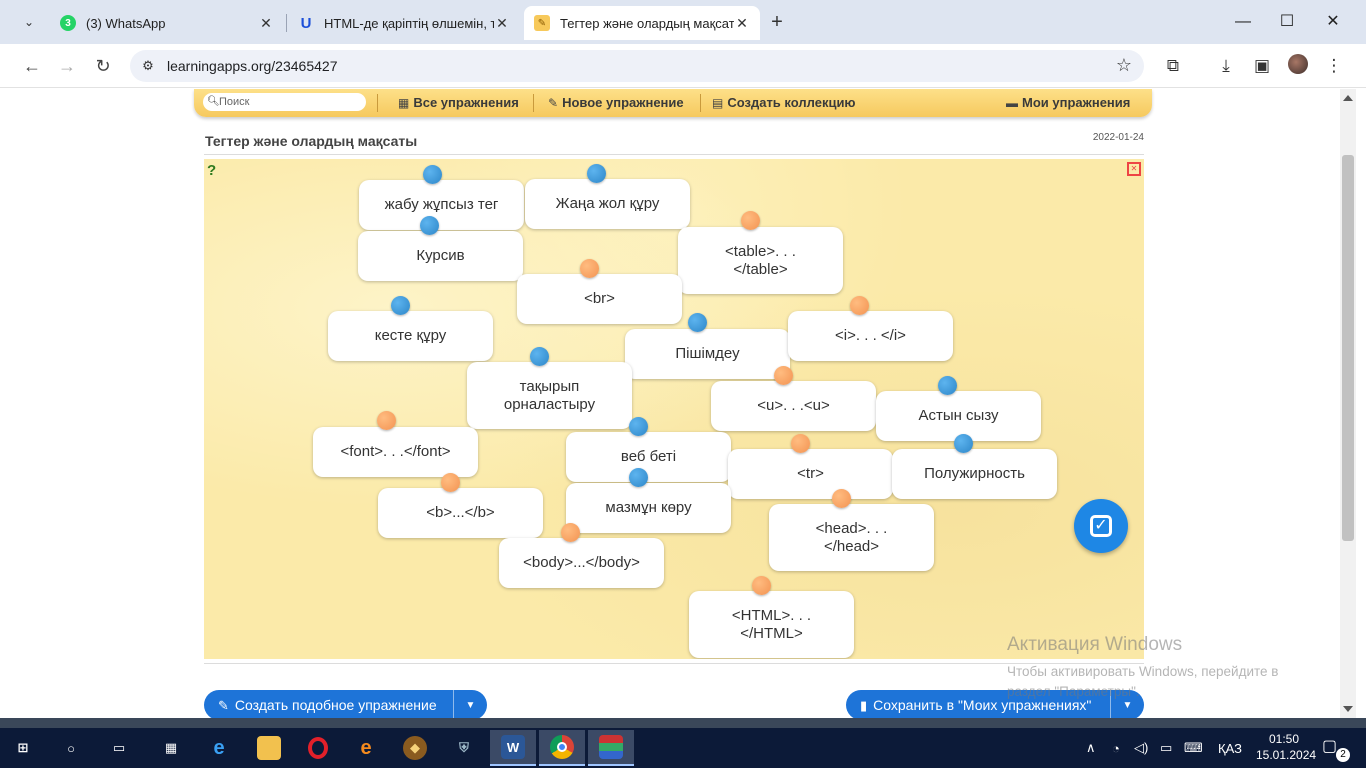 This screenshot has width=1366, height=768. Describe the element at coordinates (562, 748) in the screenshot. I see `chrome-app` at that location.